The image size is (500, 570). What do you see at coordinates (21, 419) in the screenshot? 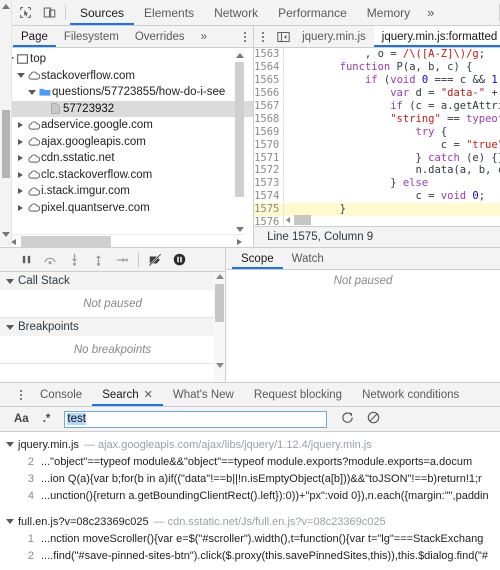
I see `match-case-toggle: Aa` at bounding box center [21, 419].